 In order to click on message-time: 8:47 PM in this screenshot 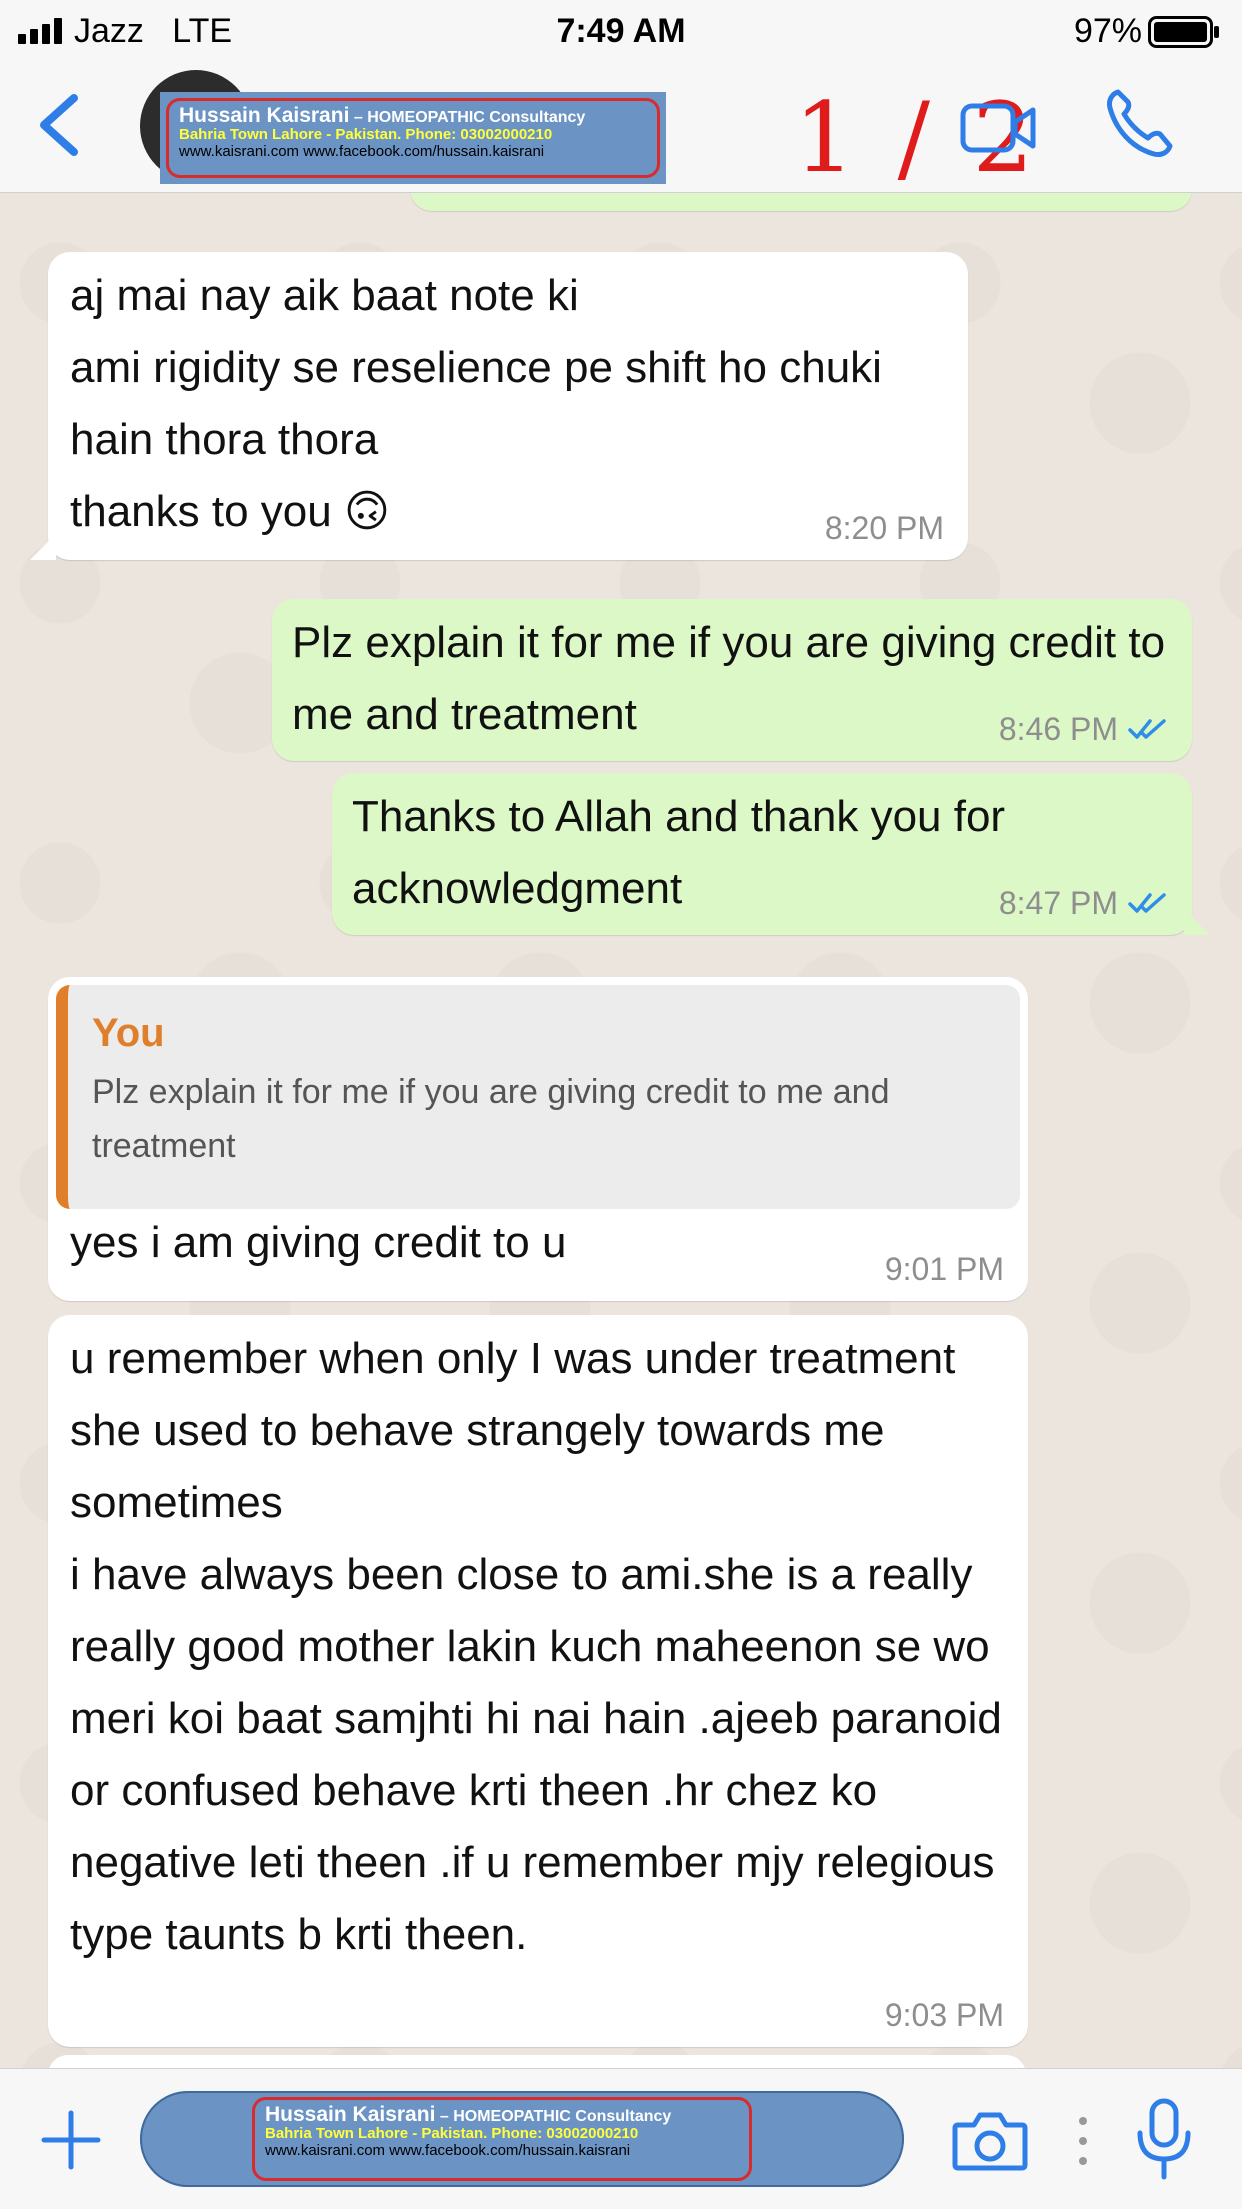, I will do `click(1058, 903)`.